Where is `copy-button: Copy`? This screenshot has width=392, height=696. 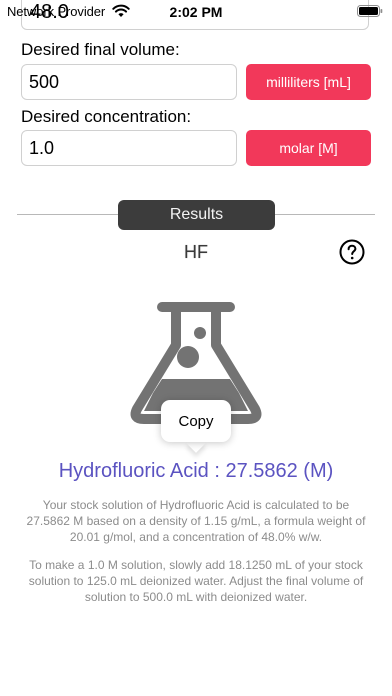 copy-button: Copy is located at coordinates (196, 421).